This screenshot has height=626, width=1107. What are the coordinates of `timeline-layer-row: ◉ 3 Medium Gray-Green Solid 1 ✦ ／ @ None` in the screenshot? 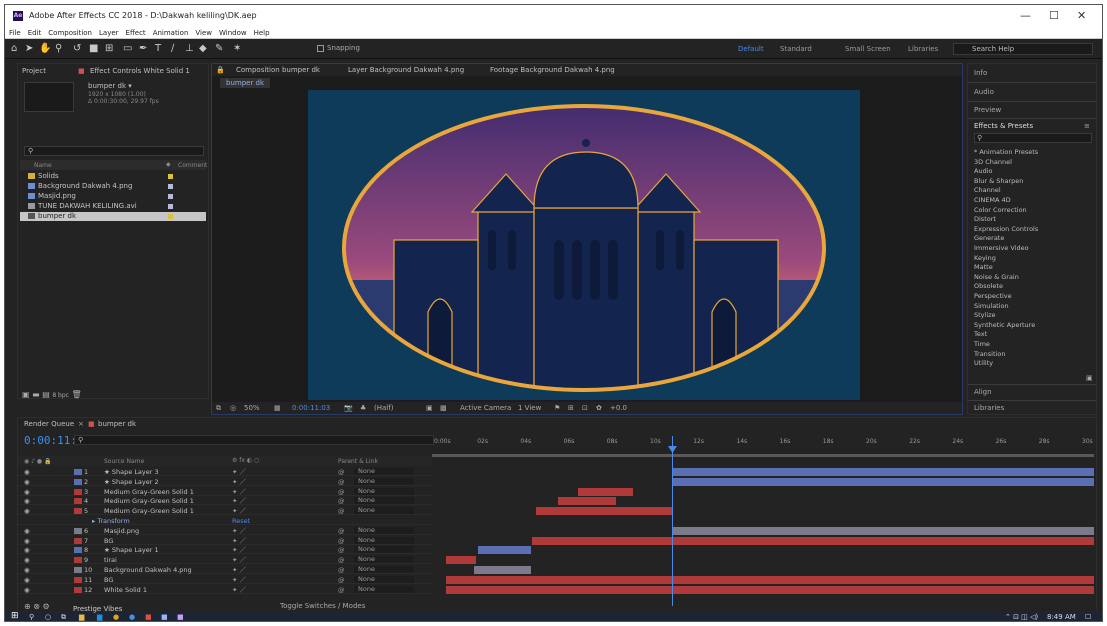 It's located at (225, 491).